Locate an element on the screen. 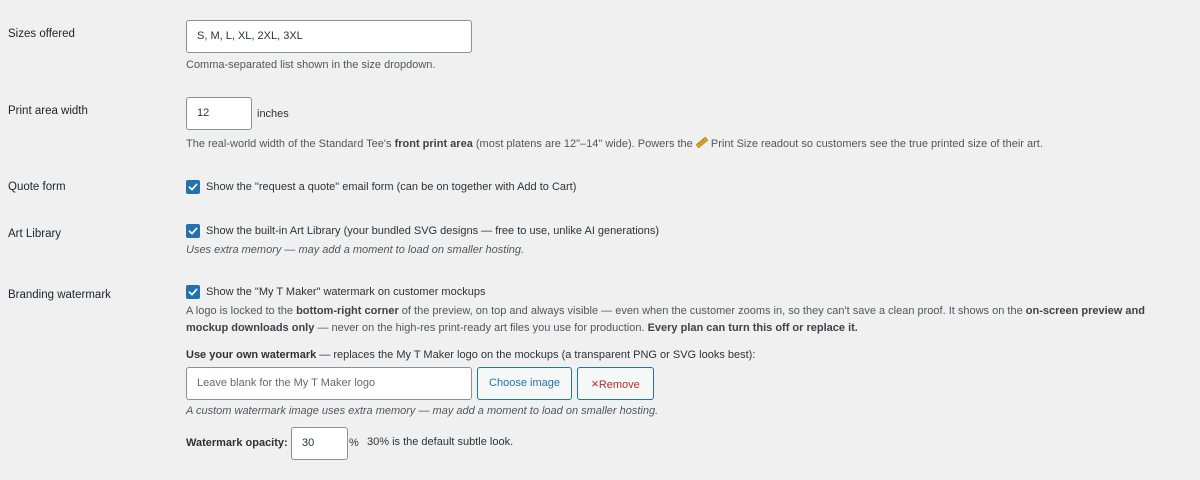 This screenshot has height=480, width=1200. print-area-width-label: Print area width is located at coordinates (48, 111).